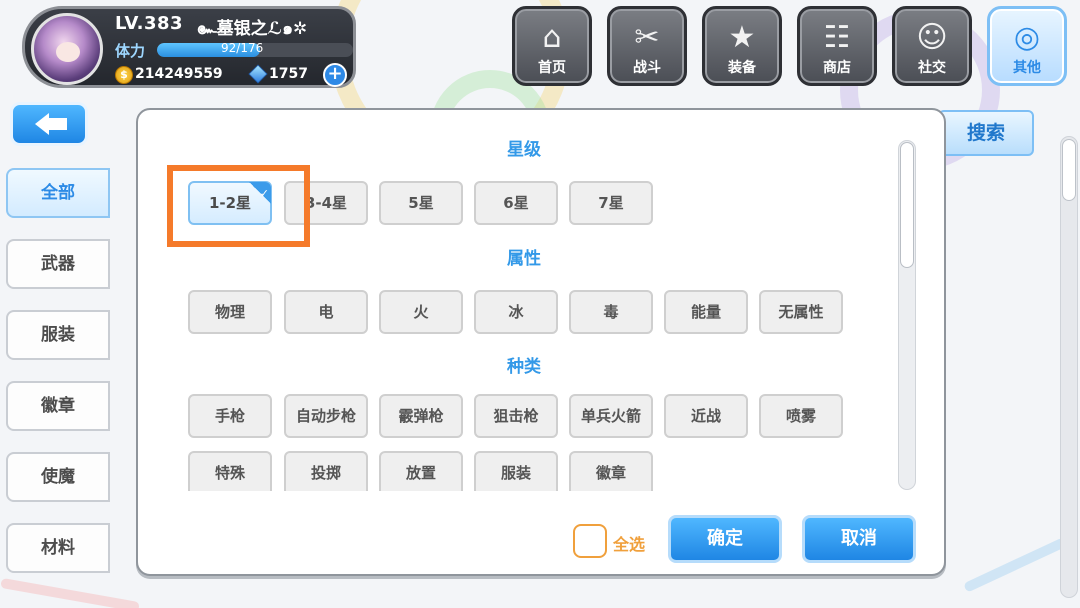 This screenshot has height=608, width=1080. Describe the element at coordinates (421, 203) in the screenshot. I see `filter-chip-star-5: 5星` at that location.